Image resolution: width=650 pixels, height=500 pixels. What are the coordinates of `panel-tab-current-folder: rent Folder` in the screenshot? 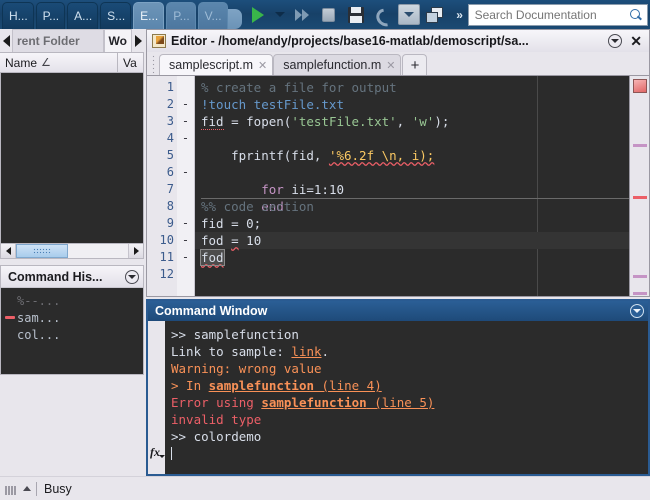 It's located at (58, 40).